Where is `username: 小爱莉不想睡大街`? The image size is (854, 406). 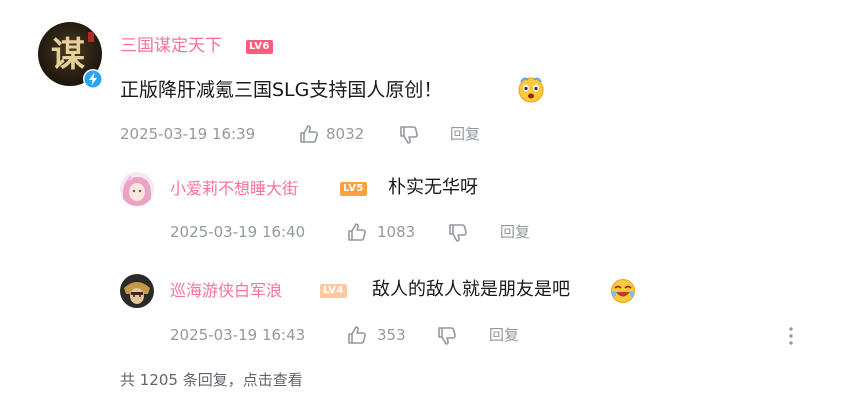 username: 小爱莉不想睡大街 is located at coordinates (234, 189).